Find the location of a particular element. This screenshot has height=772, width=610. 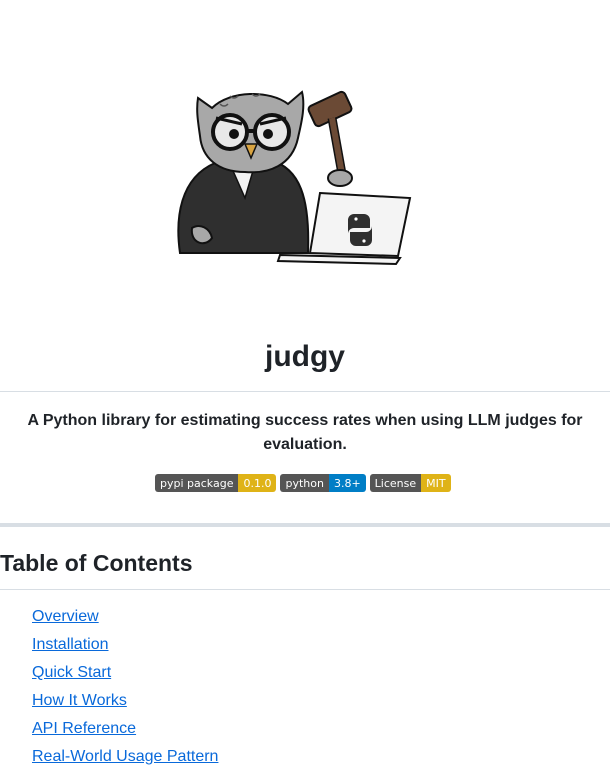

toc-item: Installation is located at coordinates (125, 646).